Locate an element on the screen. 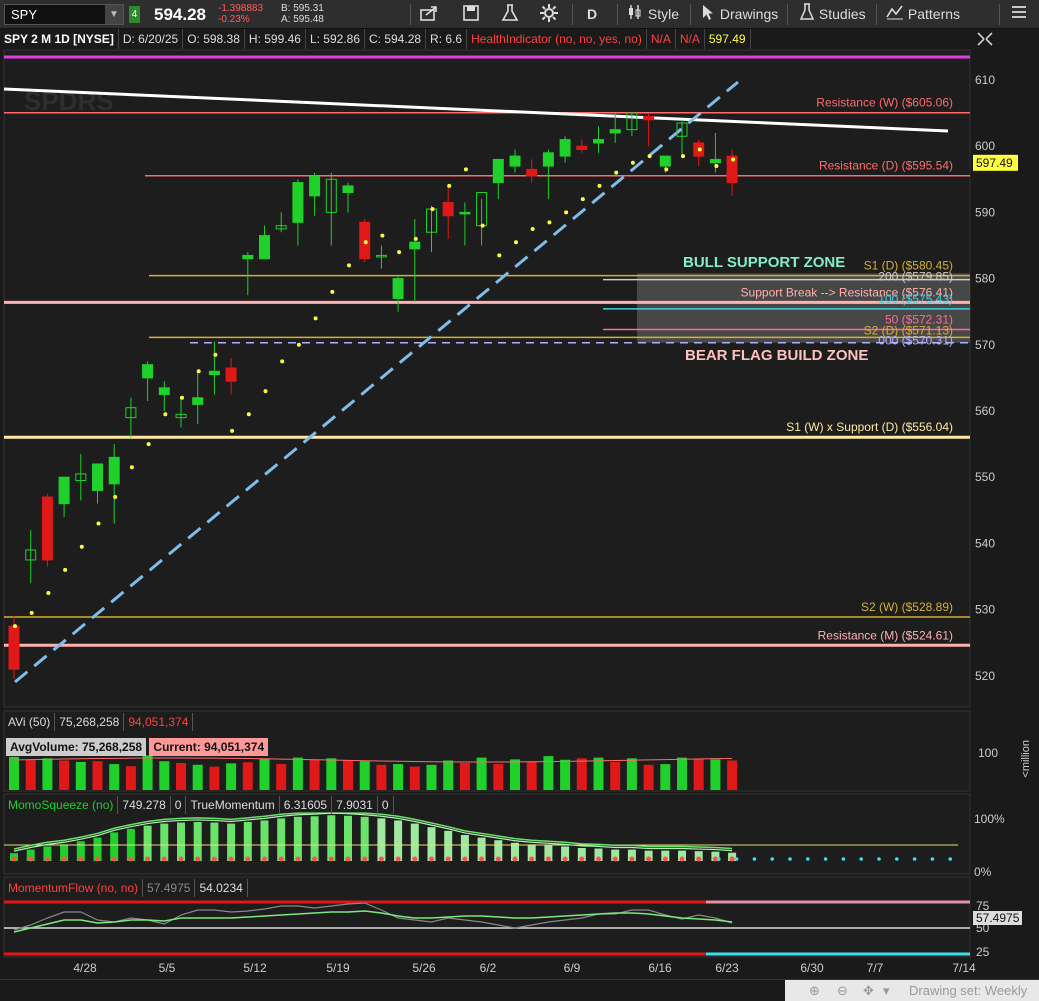  level-label: Resistance (M) ($524.61) is located at coordinates (885, 635).